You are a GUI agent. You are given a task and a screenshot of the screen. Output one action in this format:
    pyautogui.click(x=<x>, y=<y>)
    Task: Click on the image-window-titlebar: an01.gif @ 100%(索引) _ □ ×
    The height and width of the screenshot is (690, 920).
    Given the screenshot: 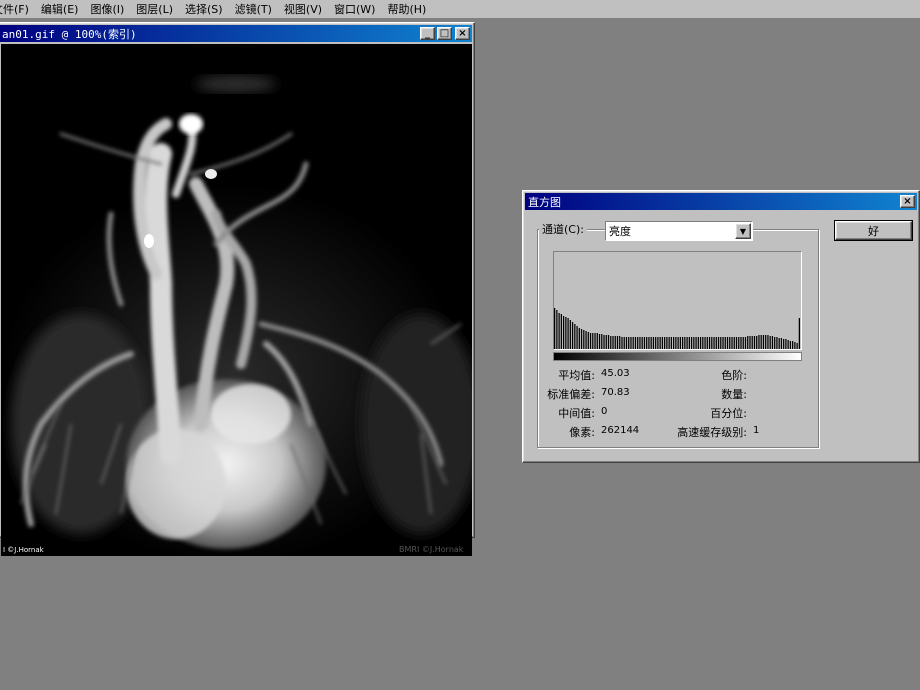 What is the action you would take?
    pyautogui.click(x=236, y=33)
    